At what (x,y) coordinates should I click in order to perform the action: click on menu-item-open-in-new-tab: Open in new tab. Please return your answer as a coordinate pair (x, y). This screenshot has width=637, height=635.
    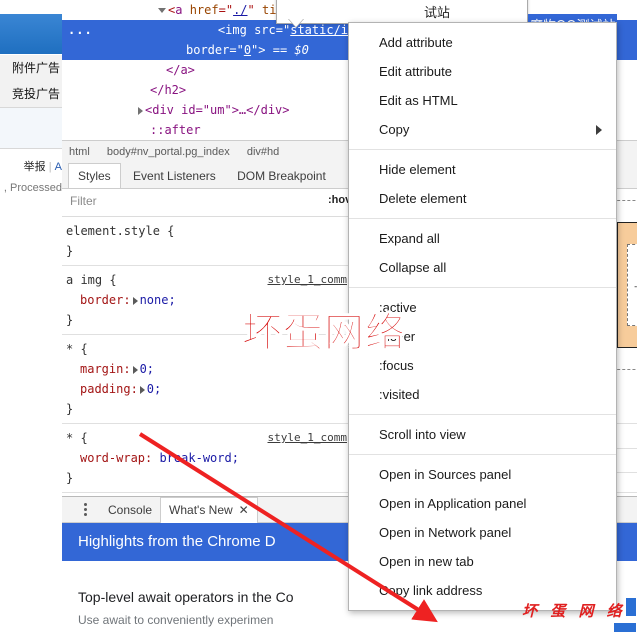
    Looking at the image, I should click on (482, 561).